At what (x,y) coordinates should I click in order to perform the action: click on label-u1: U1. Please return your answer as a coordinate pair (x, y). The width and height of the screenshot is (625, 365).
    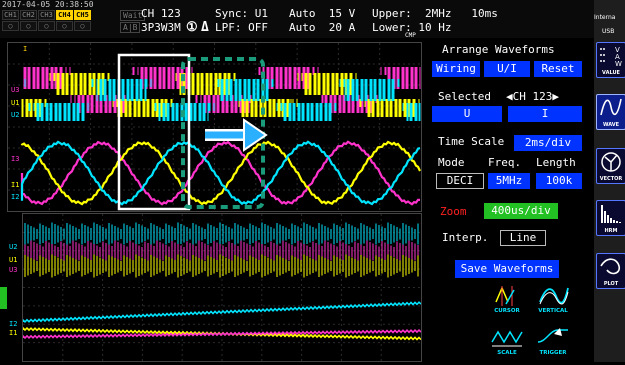
    Looking at the image, I should click on (15, 103).